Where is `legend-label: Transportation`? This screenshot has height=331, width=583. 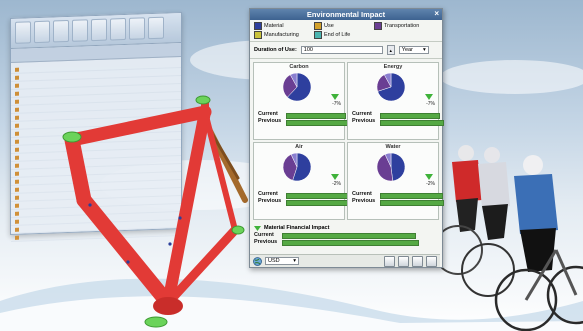
legend-label: Transportation is located at coordinates (402, 26).